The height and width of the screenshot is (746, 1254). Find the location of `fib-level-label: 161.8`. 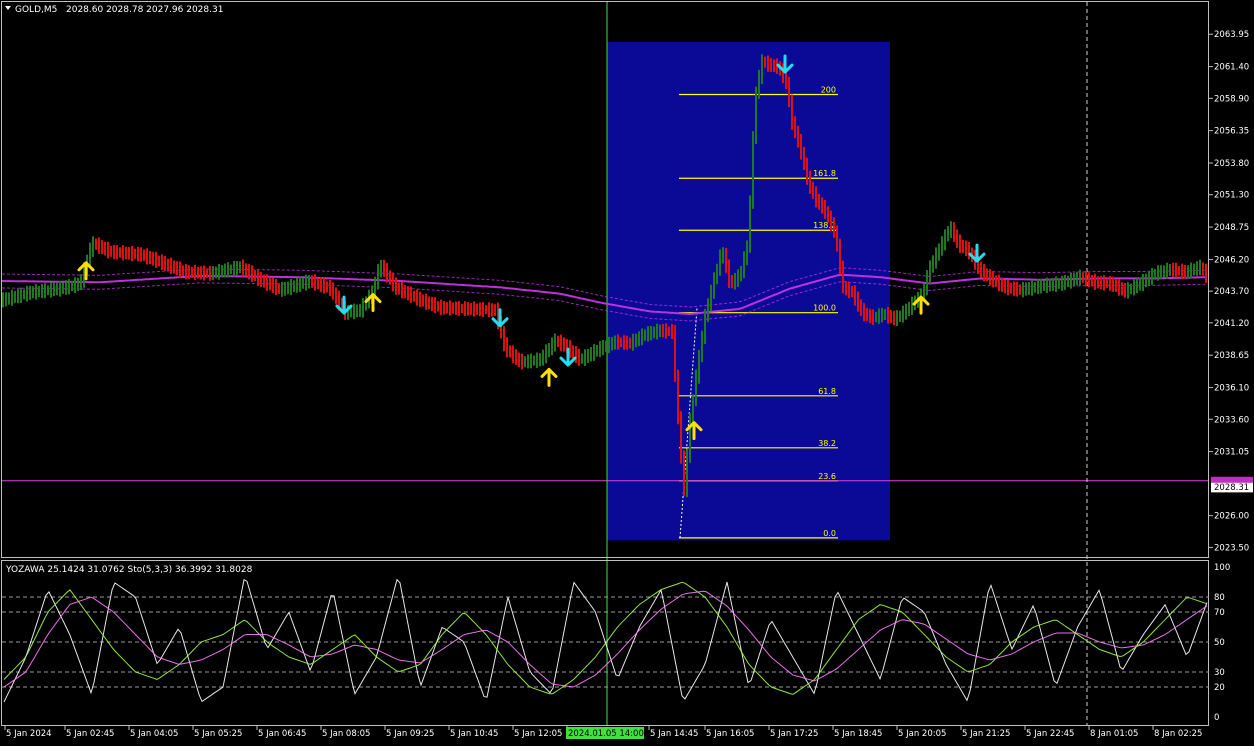

fib-level-label: 161.8 is located at coordinates (824, 173).